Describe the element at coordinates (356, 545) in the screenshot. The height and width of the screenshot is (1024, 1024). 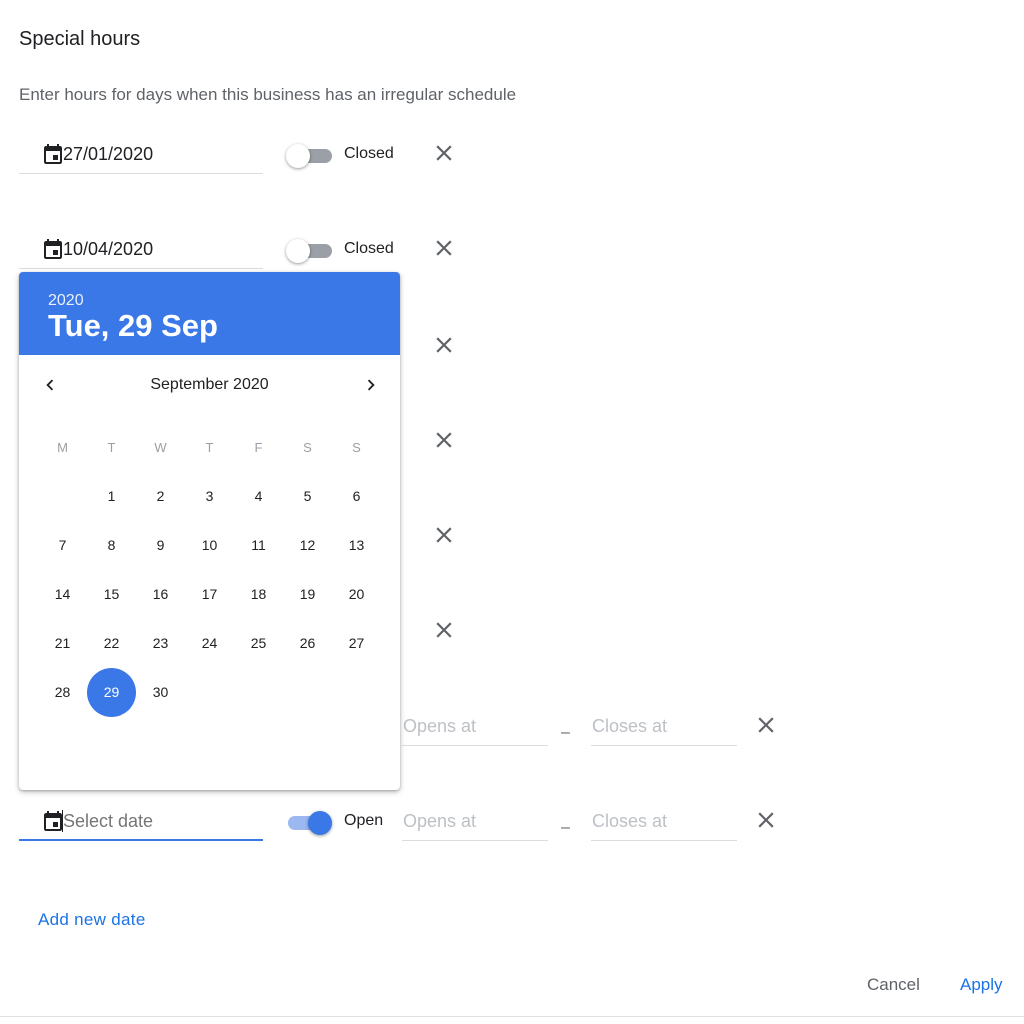
I see `calendar-day: 13` at that location.